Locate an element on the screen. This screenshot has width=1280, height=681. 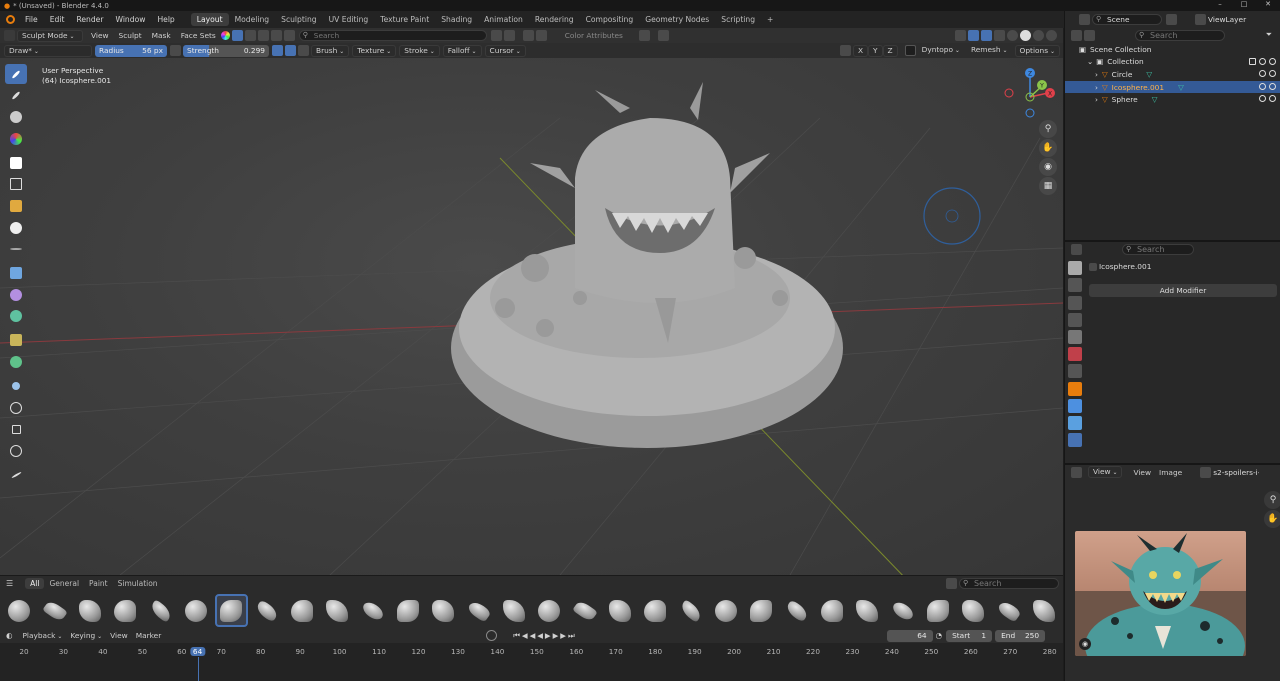
paint-brush-tool is located at coordinates (16, 96).